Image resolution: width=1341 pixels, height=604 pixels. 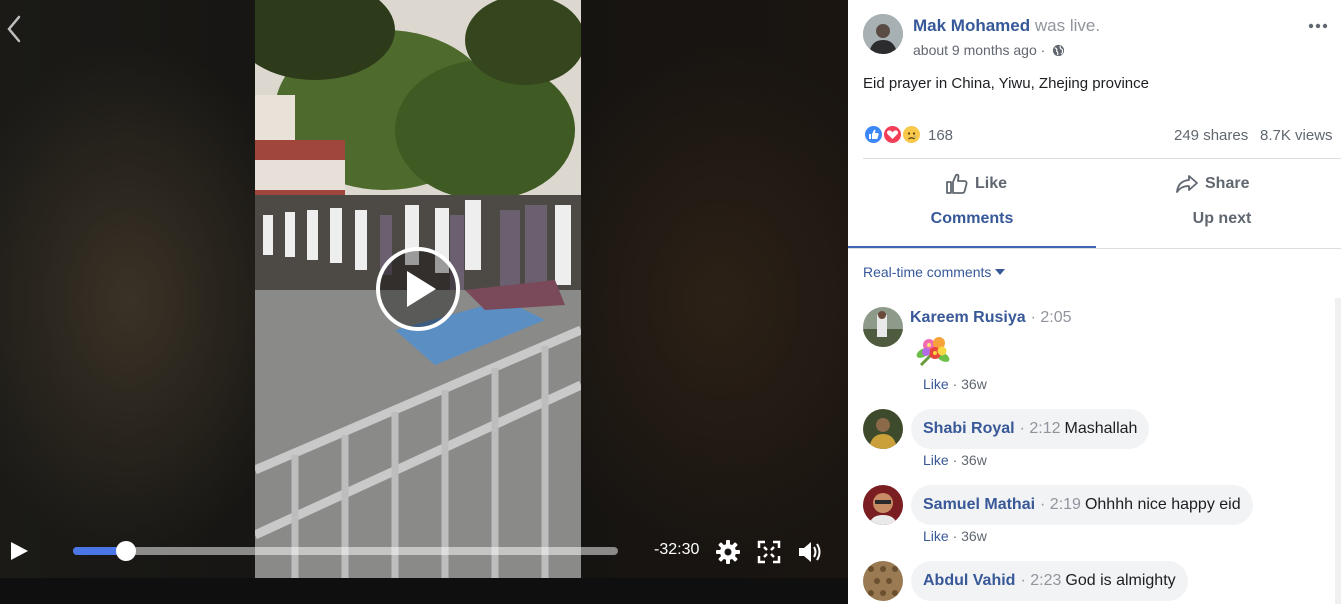 I want to click on player-controls: -32:30, so click(x=424, y=553).